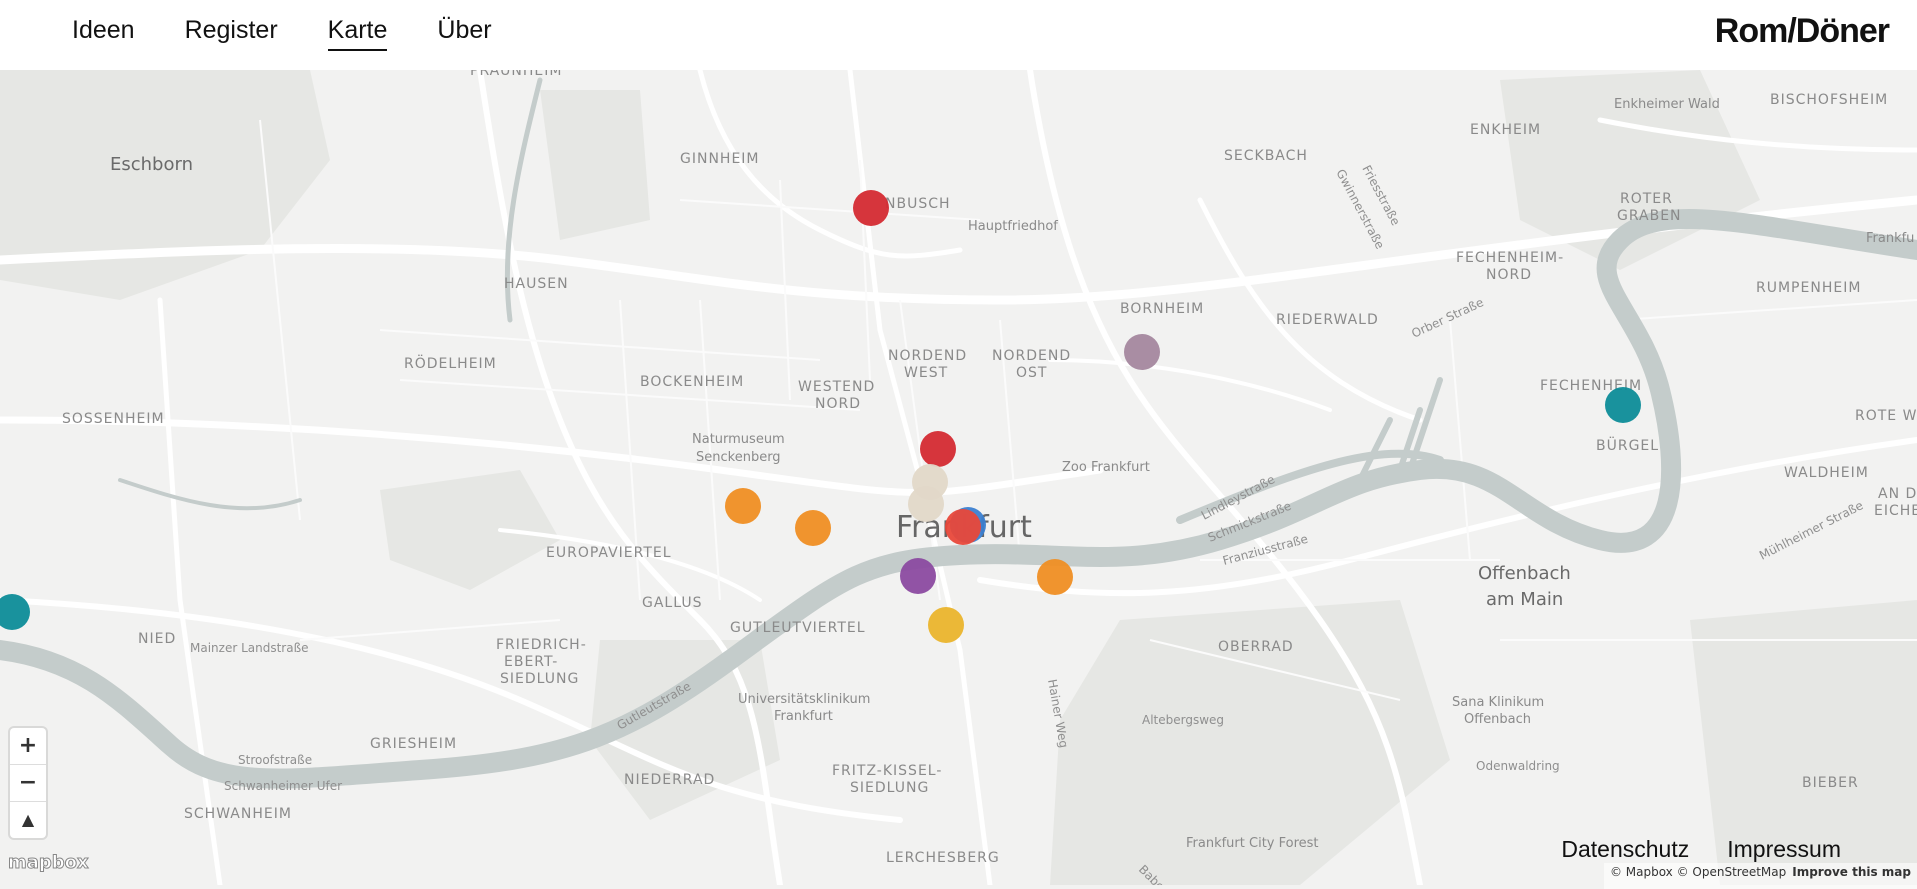  What do you see at coordinates (1510, 258) in the screenshot?
I see `label-fechenheim-nord-1: FECHENHEIM-` at bounding box center [1510, 258].